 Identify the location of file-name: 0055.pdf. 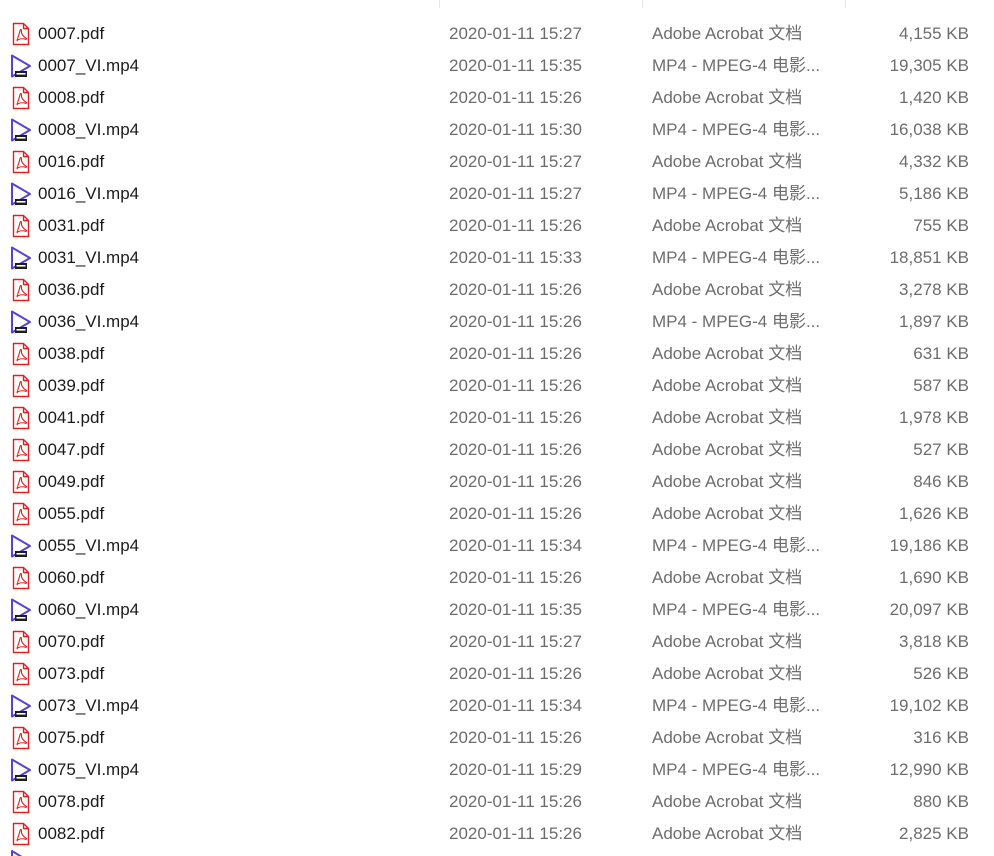
(71, 513).